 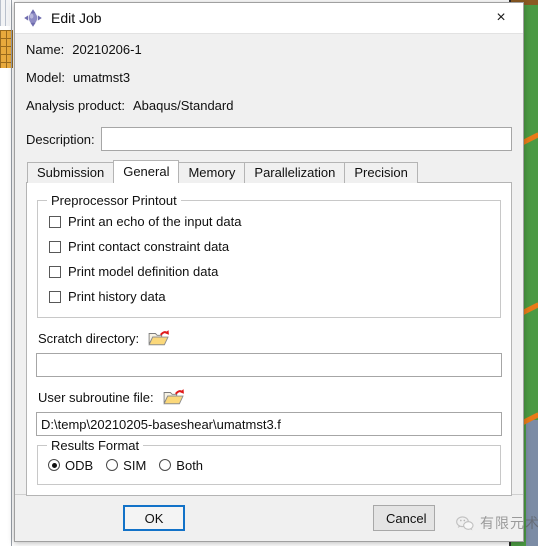 I want to click on viewport-shaded-region, so click(x=532, y=483).